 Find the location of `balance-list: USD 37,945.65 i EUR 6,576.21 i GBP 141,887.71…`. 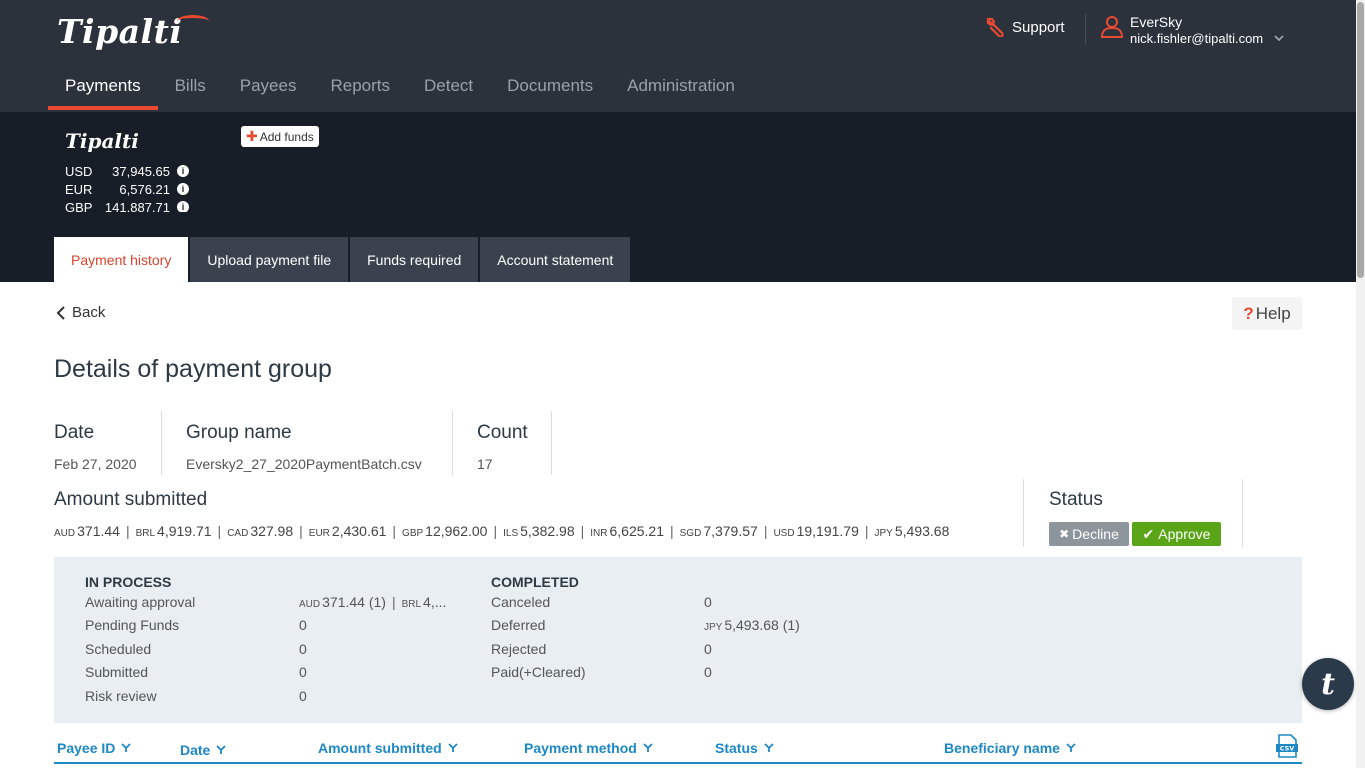

balance-list: USD 37,945.65 i EUR 6,576.21 i GBP 141,887.71… is located at coordinates (135, 187).